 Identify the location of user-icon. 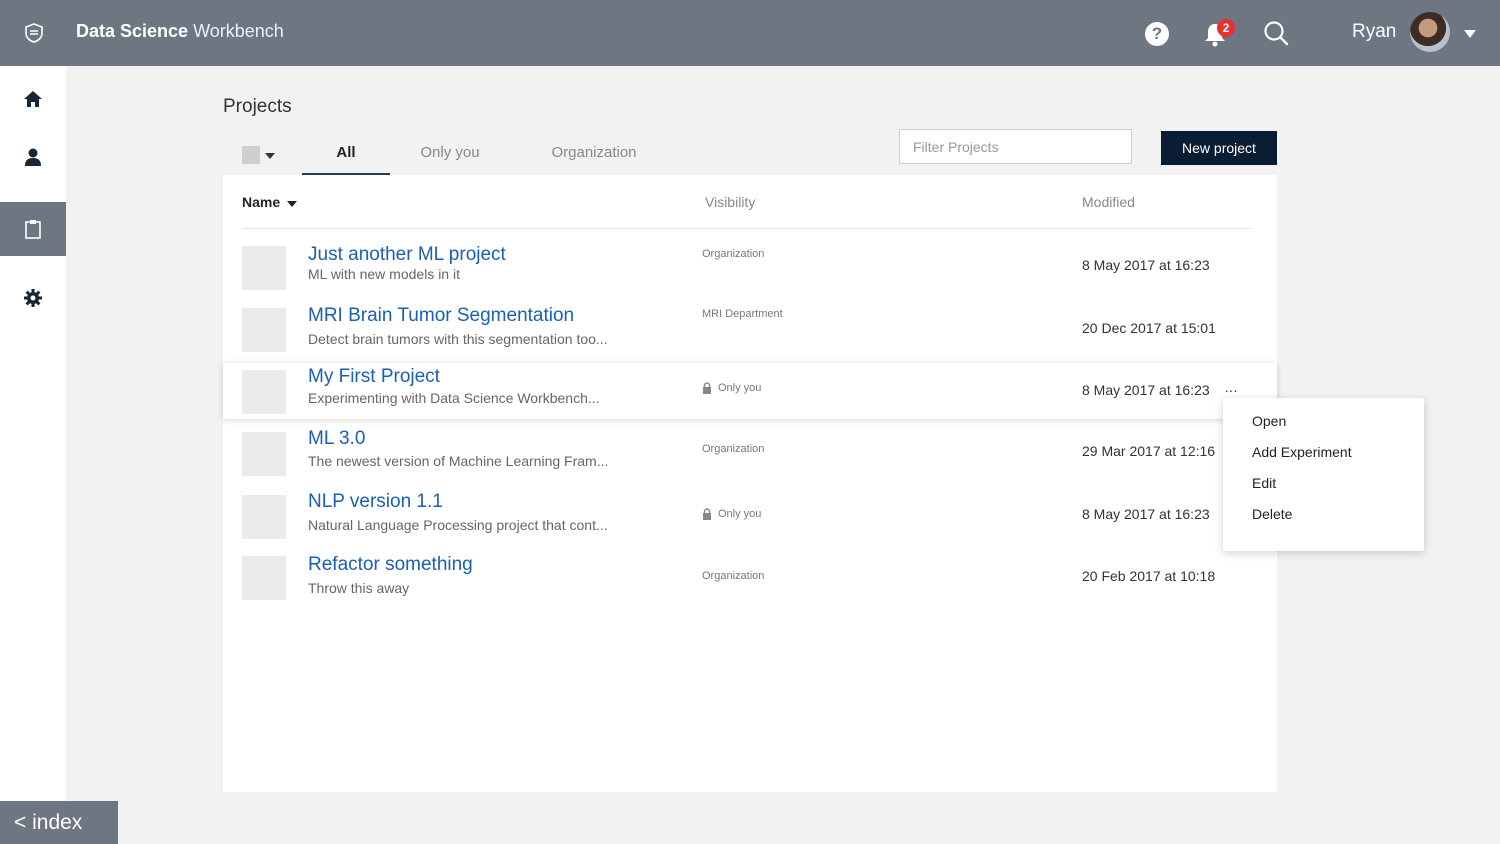
(33, 157).